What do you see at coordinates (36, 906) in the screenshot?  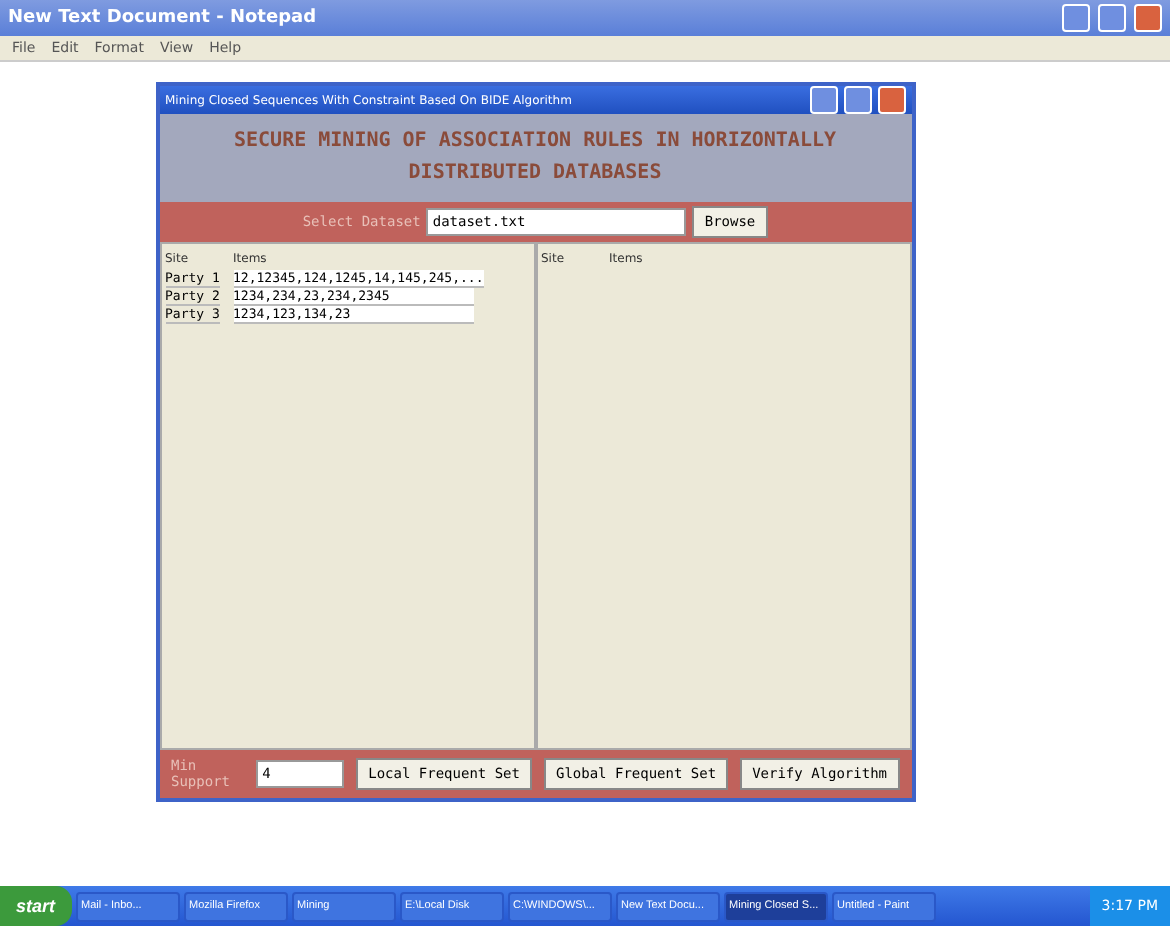 I see `start-button: start` at bounding box center [36, 906].